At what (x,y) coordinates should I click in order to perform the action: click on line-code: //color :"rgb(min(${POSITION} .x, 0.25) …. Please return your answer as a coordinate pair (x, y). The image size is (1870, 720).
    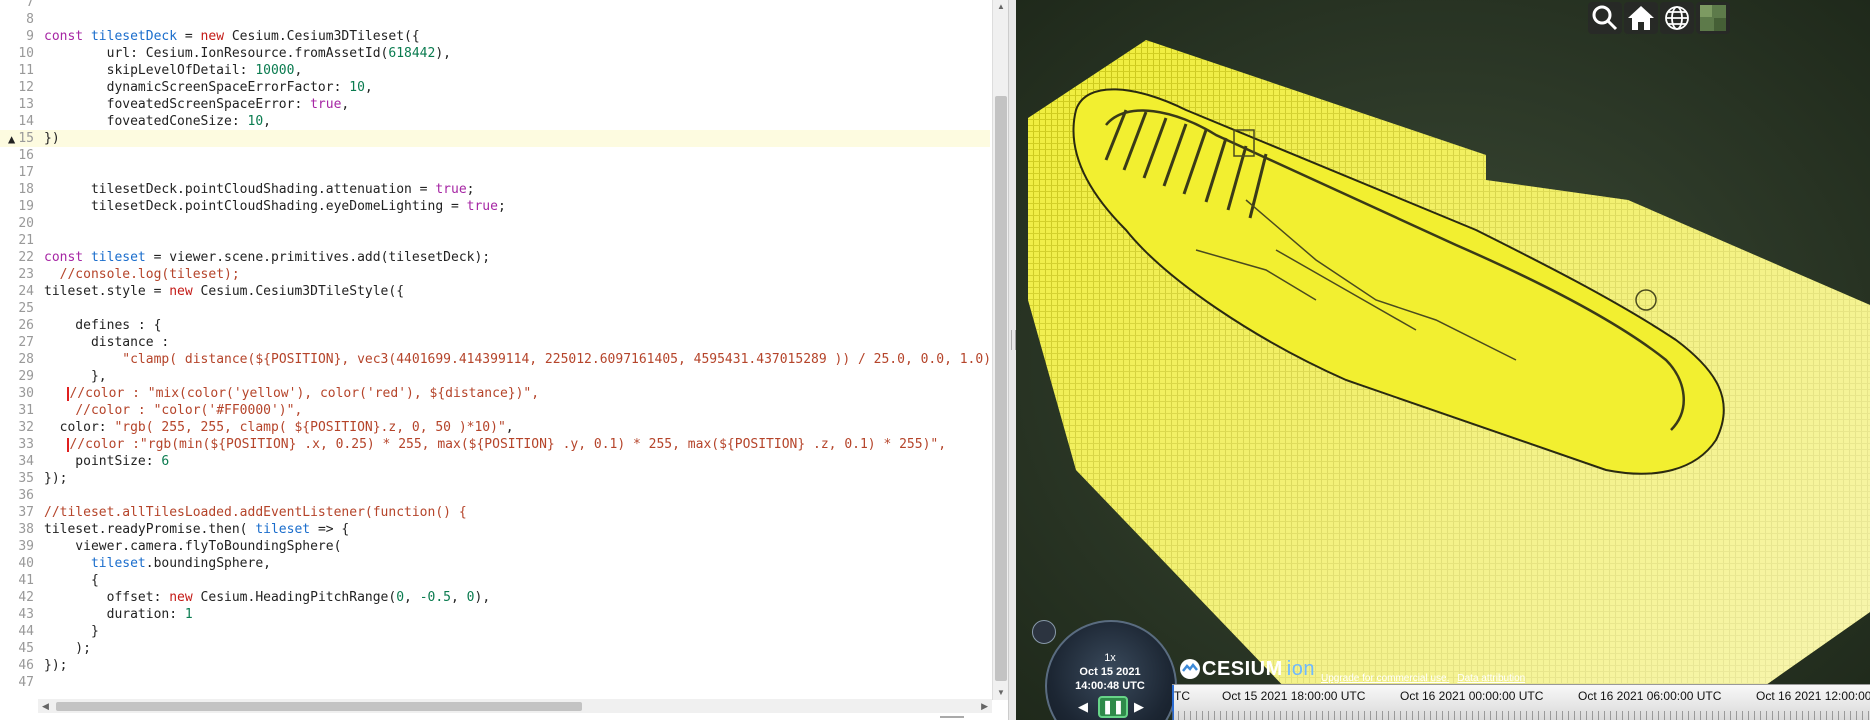
    Looking at the image, I should click on (495, 444).